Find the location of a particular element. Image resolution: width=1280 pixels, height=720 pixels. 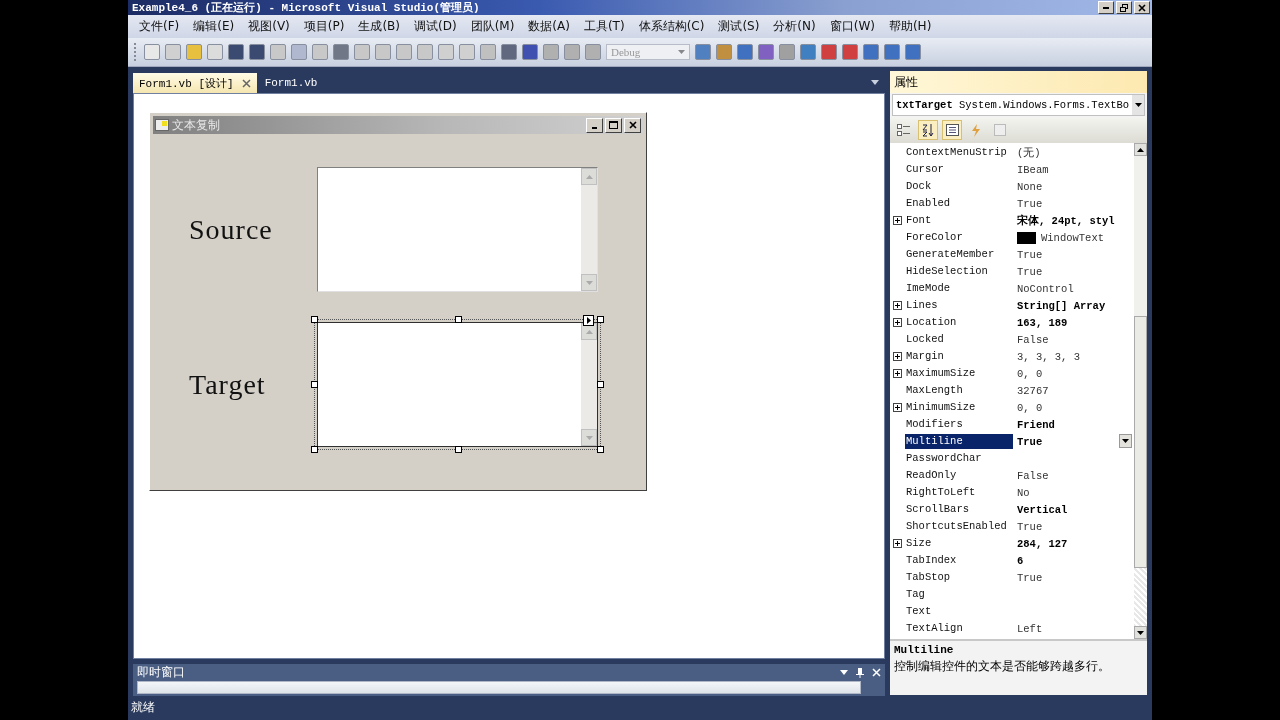

property-value: 284, 127 is located at coordinates (1042, 543).